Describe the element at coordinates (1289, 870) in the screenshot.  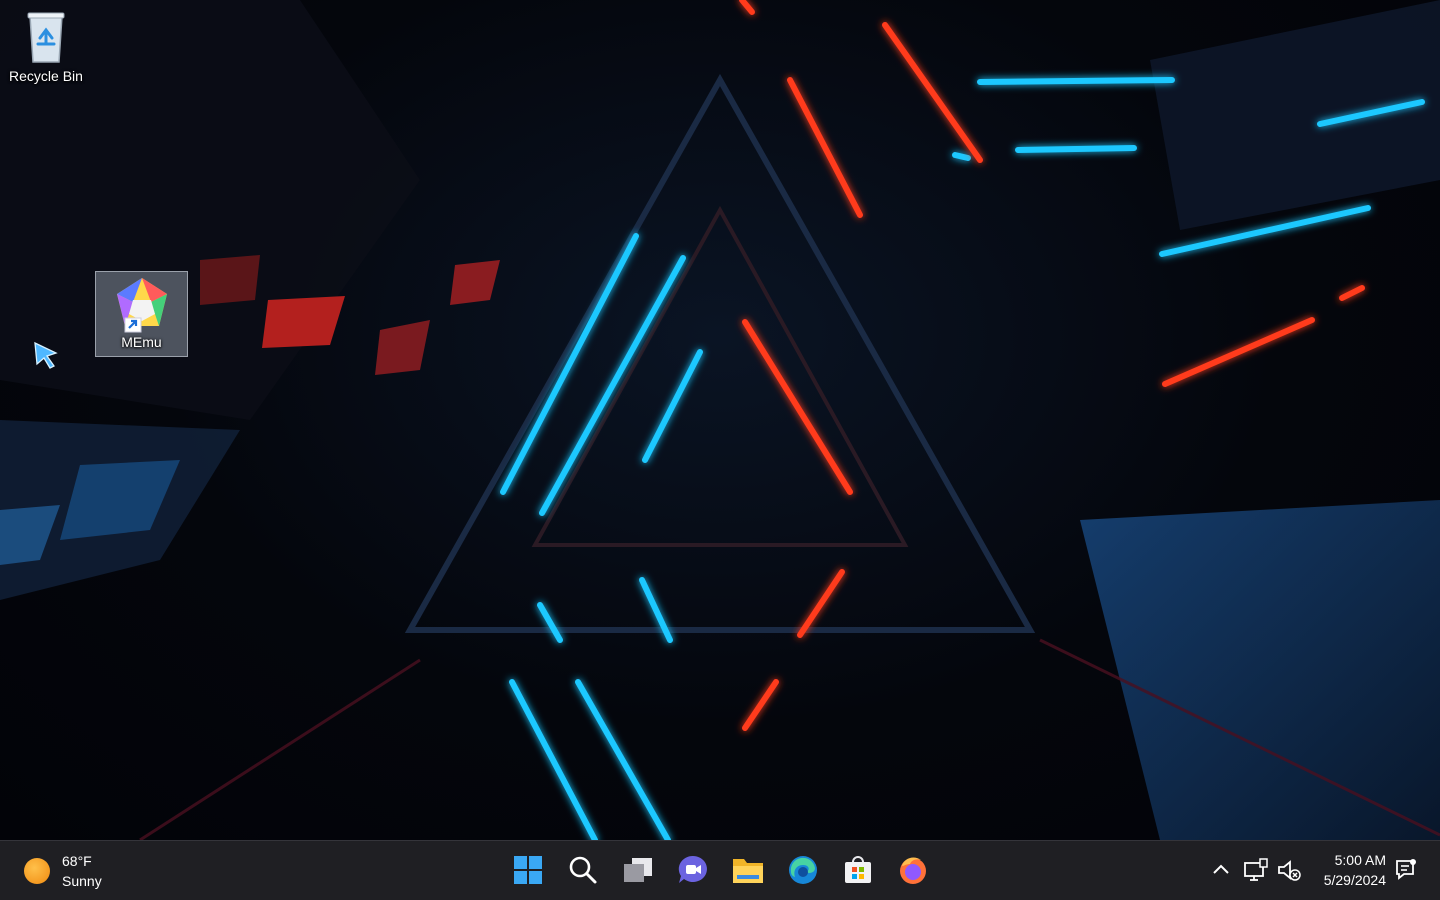
I see `volume-muted-icon` at that location.